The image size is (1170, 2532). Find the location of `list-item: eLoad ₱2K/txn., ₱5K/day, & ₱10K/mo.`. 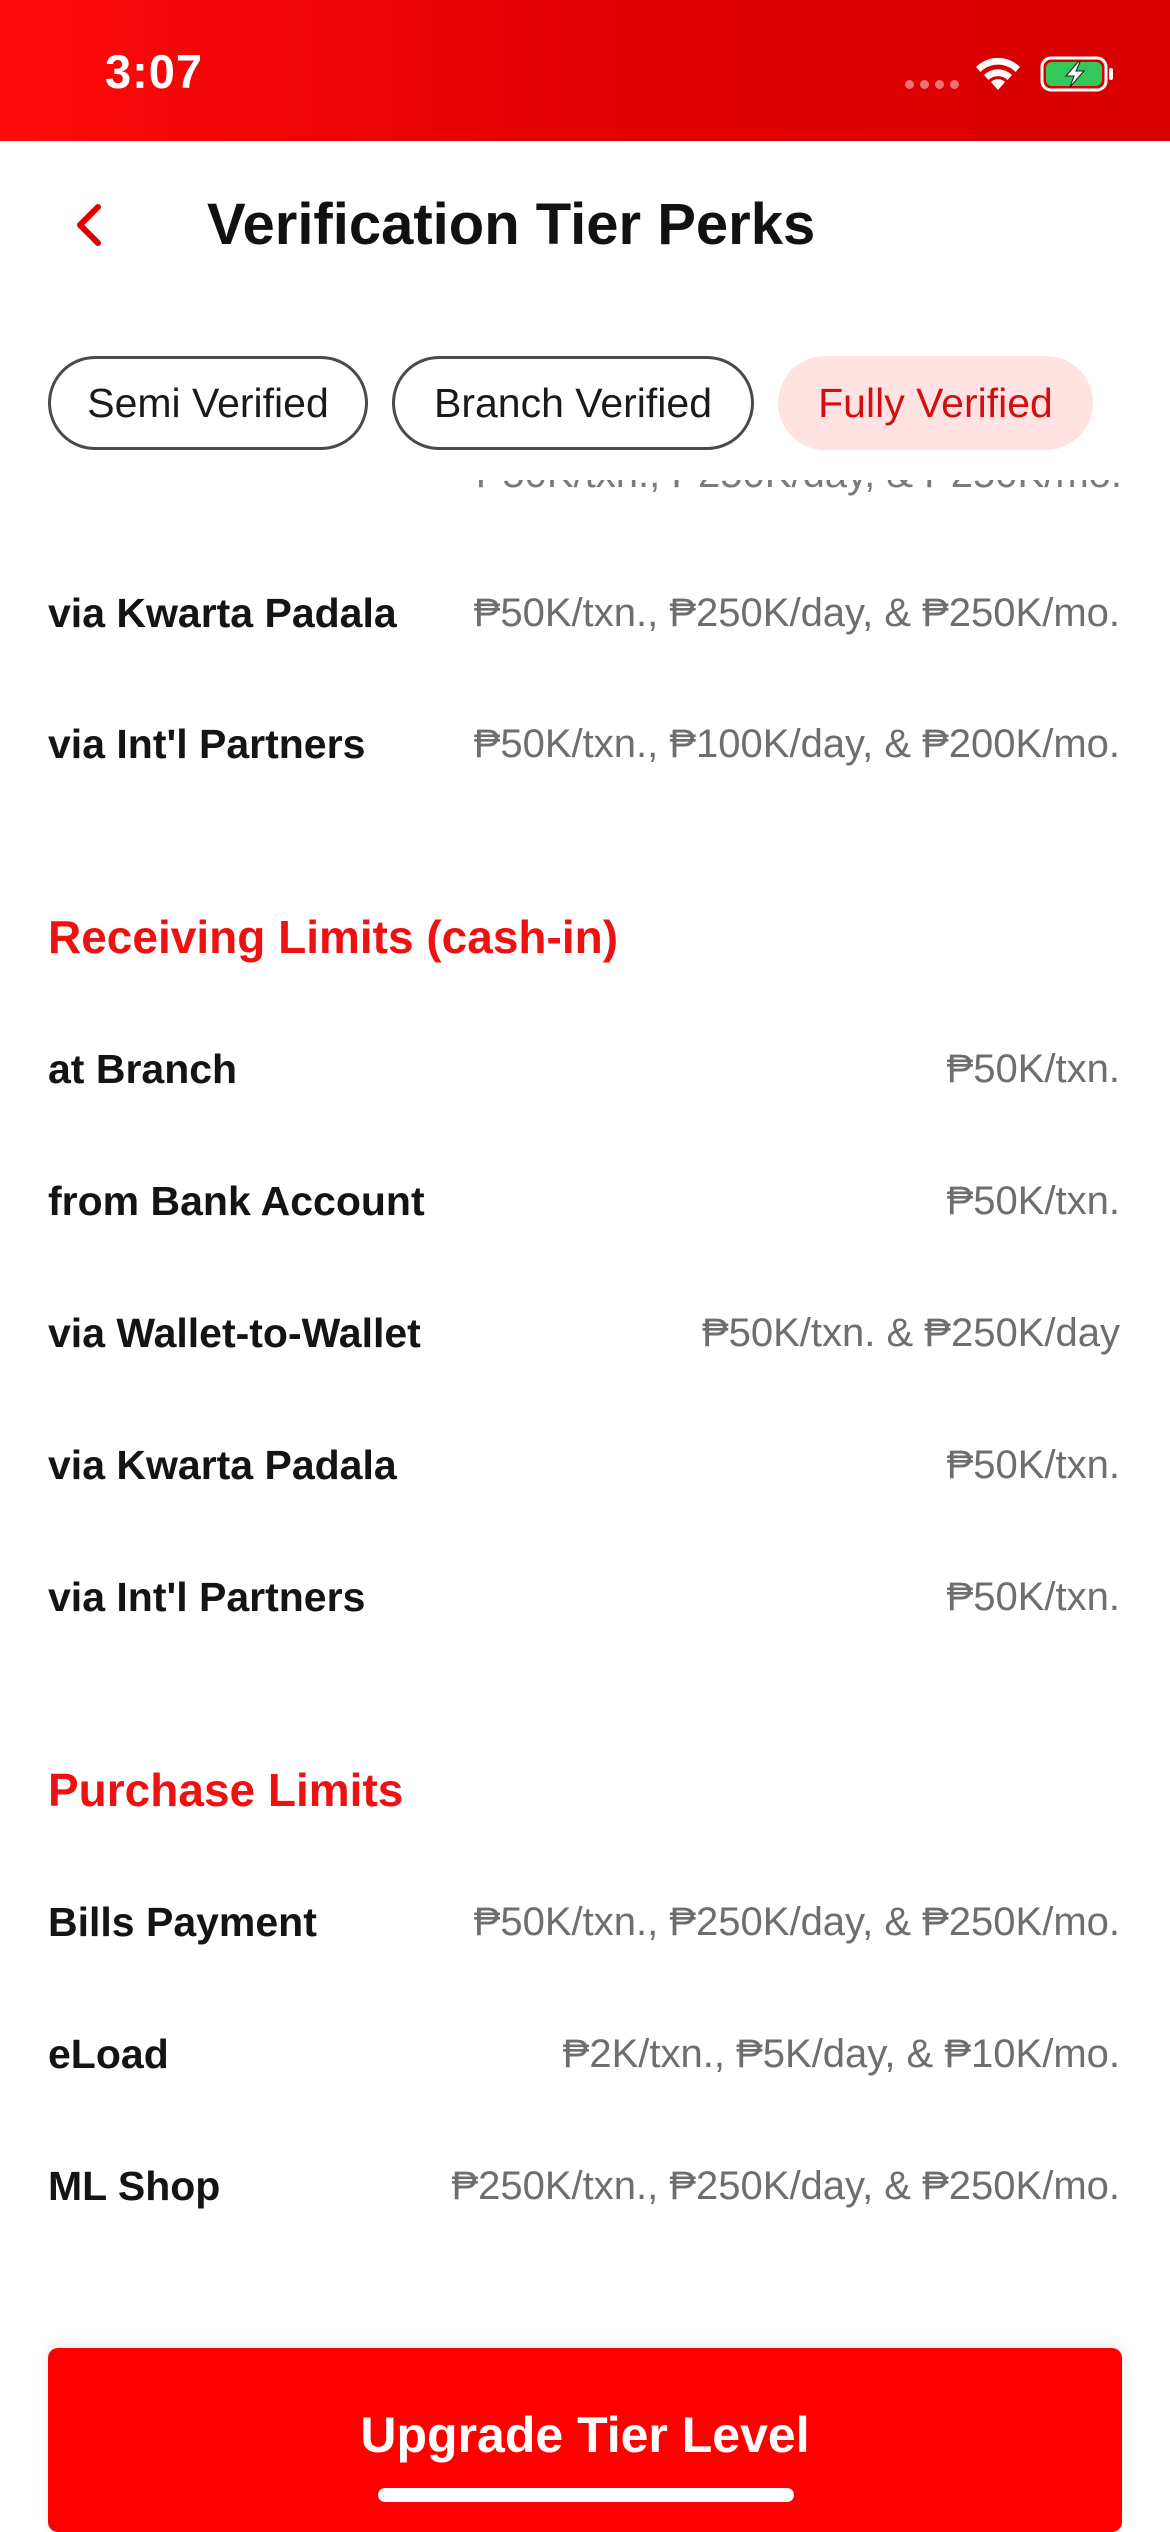

list-item: eLoad ₱2K/txn., ₱5K/day, & ₱10K/mo. is located at coordinates (584, 2054).